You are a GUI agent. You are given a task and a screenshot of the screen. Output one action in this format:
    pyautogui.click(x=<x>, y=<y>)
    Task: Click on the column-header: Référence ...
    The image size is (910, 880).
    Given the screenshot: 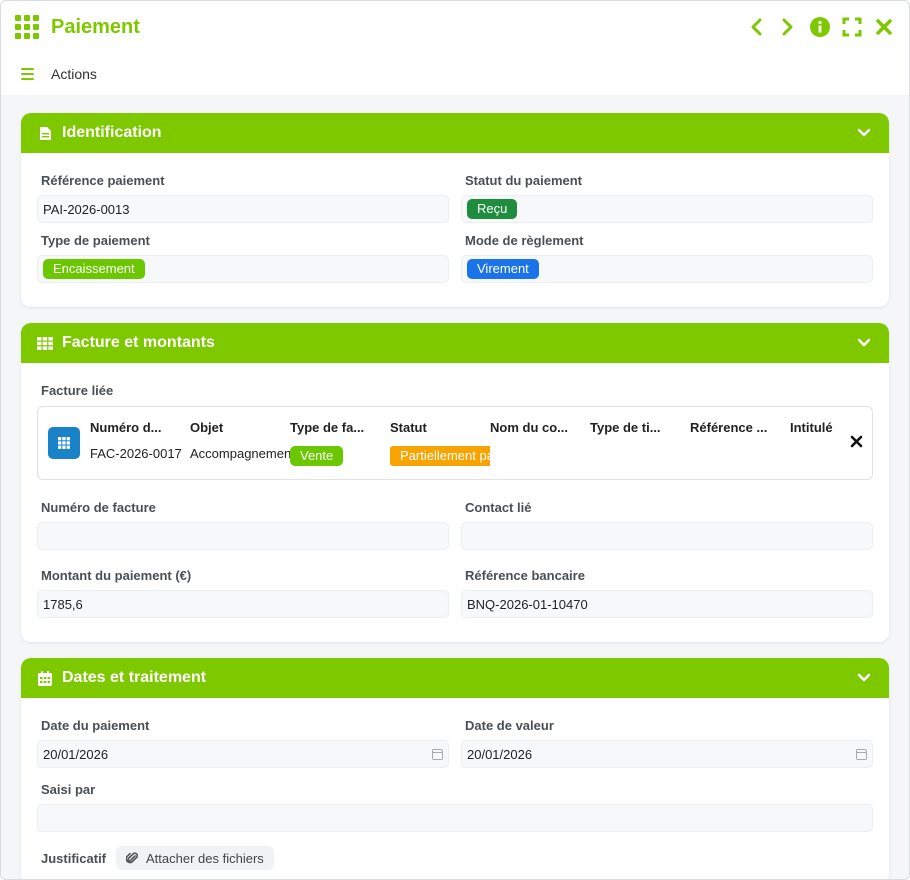 What is the action you would take?
    pyautogui.click(x=729, y=427)
    